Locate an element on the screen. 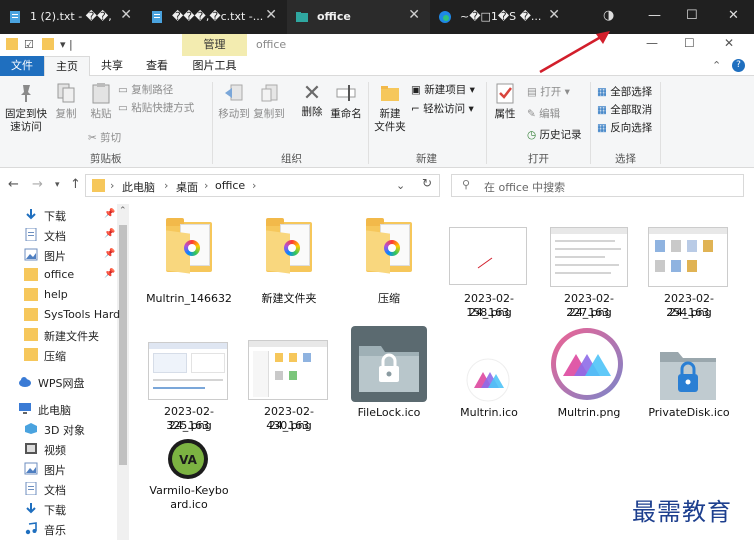 The image size is (754, 540). customize-toolbar-icon: ▾ | is located at coordinates (66, 44).